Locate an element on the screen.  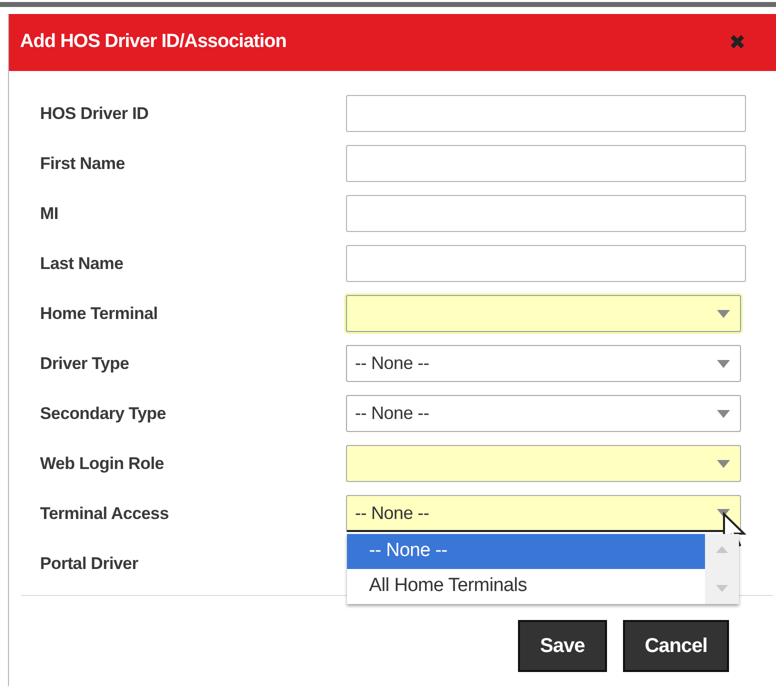
scroll-up-arrow-icon is located at coordinates (722, 549).